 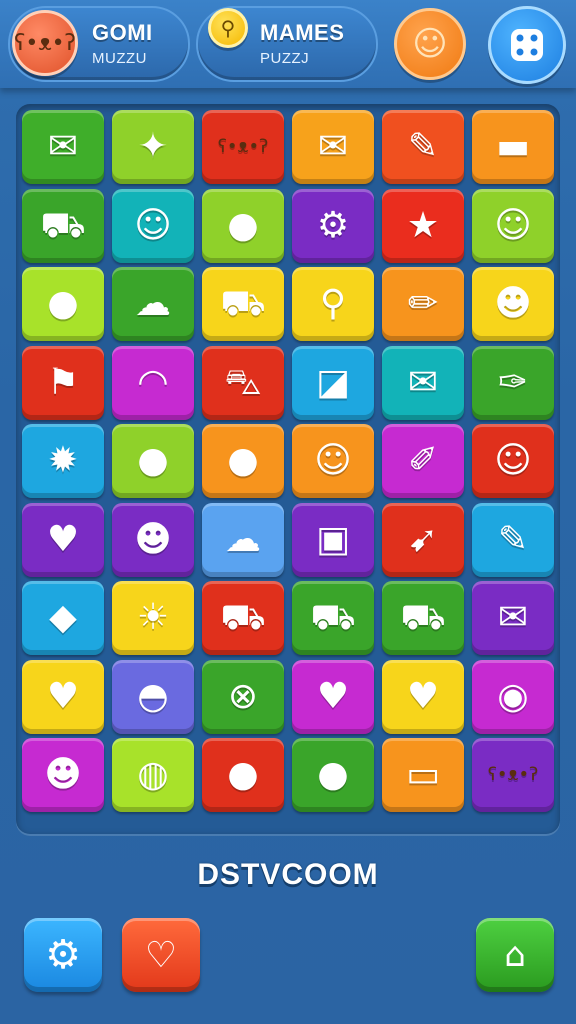 What do you see at coordinates (423, 461) in the screenshot?
I see `game-tile: ✐` at bounding box center [423, 461].